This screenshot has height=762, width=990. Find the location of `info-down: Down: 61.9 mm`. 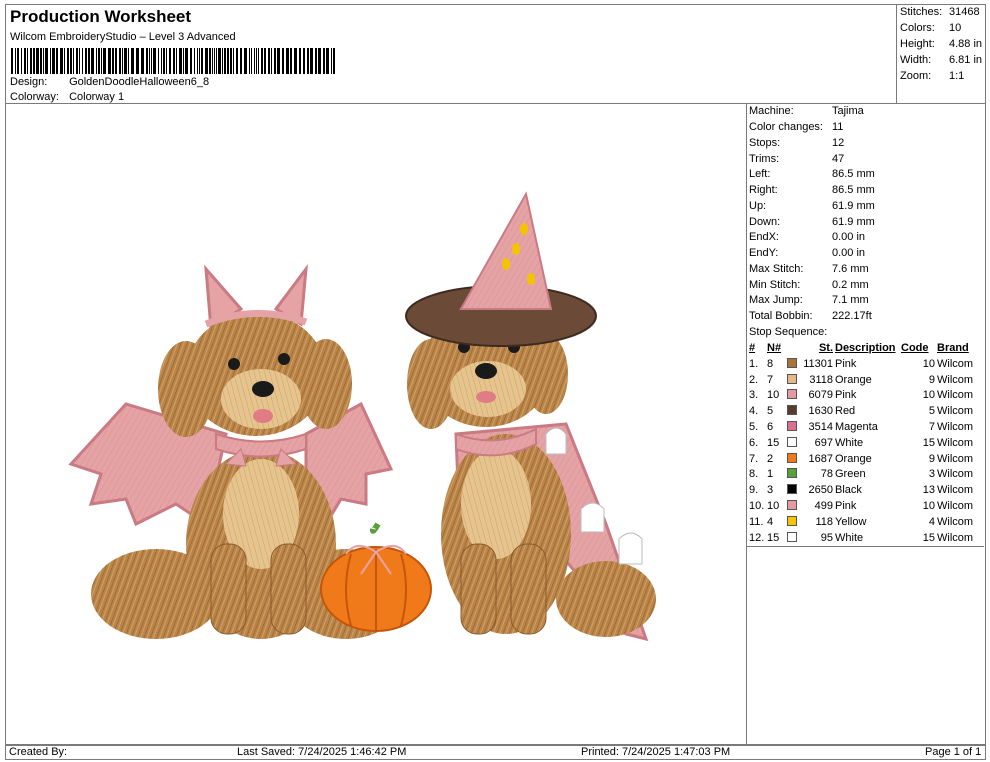

info-down: Down: 61.9 mm is located at coordinates (812, 223).